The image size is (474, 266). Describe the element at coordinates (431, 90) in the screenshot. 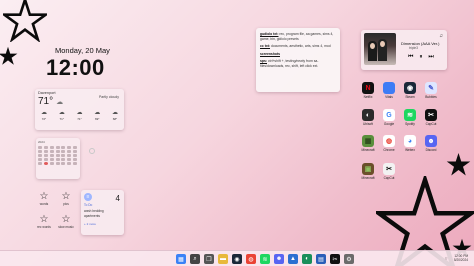

I see `desktop-icon-bubbles: ✎ Bubbles` at that location.